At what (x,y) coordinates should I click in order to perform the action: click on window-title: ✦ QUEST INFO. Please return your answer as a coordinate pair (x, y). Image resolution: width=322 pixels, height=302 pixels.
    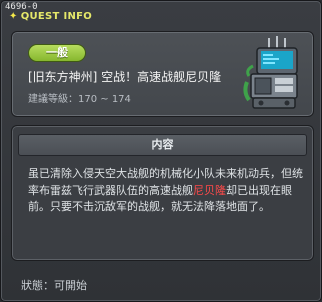
    Looking at the image, I should click on (50, 16).